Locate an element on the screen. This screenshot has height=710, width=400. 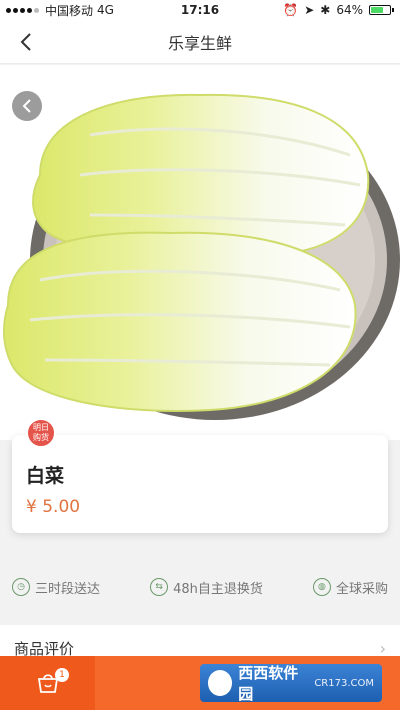
service-global: ◍ 全球采购 is located at coordinates (350, 587).